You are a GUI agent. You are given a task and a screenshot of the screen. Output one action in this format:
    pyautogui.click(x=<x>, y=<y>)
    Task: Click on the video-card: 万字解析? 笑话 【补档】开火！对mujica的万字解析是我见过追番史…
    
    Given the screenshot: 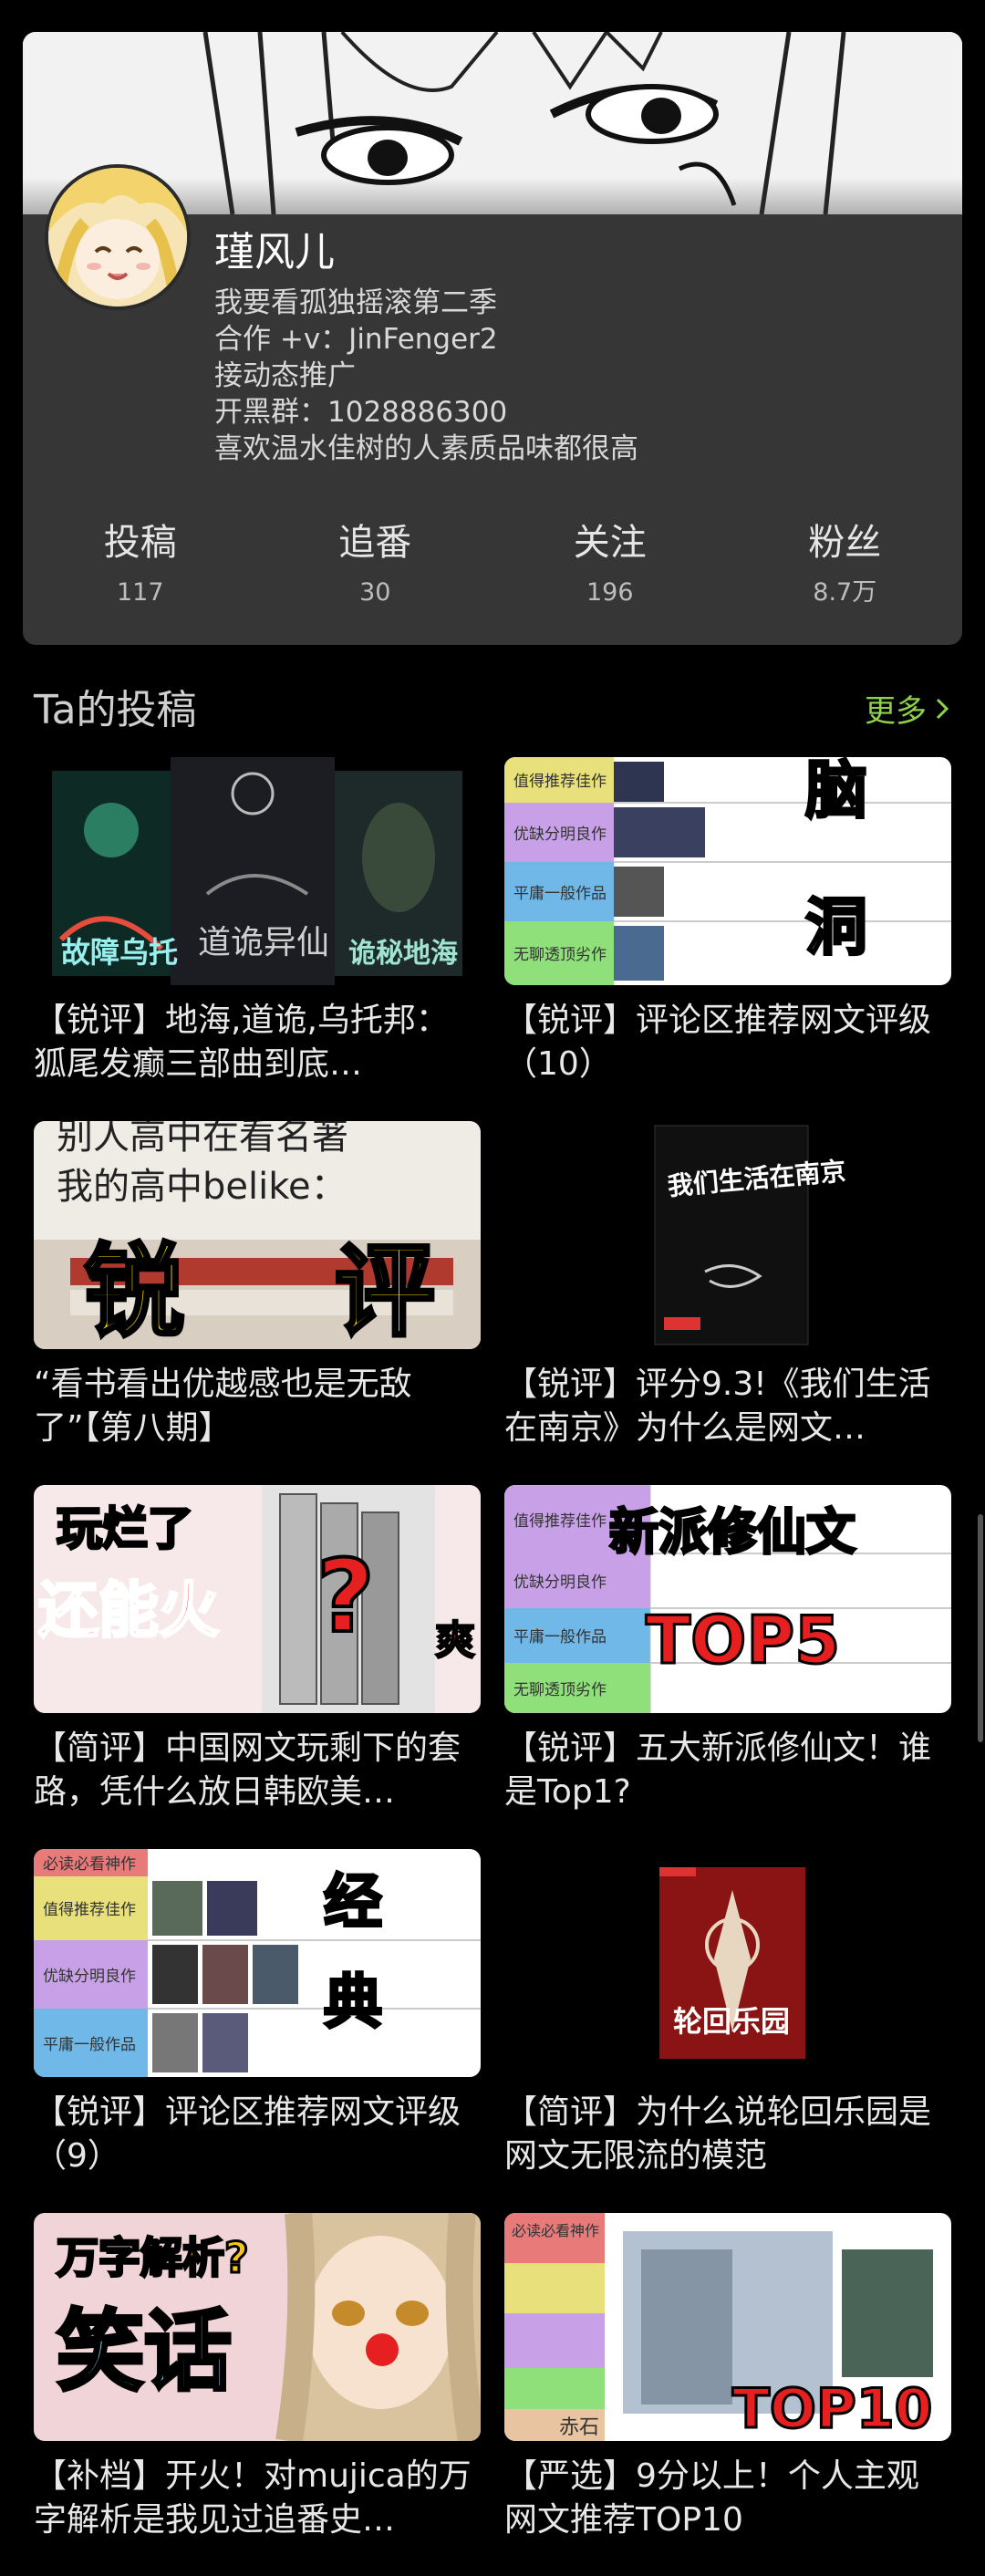 What is the action you would take?
    pyautogui.click(x=257, y=2377)
    